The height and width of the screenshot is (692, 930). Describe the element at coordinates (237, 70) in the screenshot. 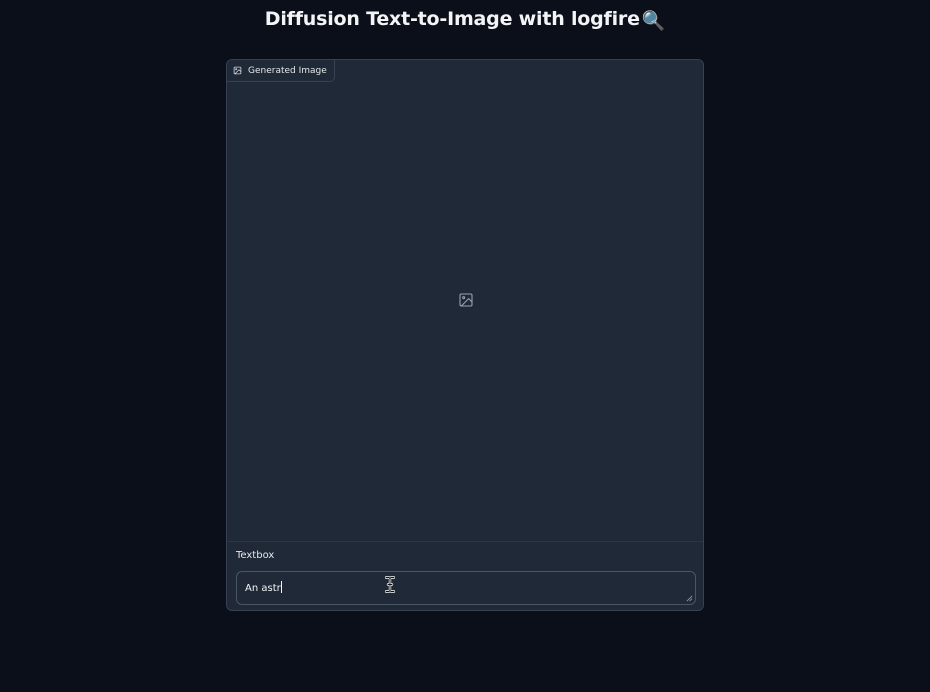

I see `image-label-icon` at that location.